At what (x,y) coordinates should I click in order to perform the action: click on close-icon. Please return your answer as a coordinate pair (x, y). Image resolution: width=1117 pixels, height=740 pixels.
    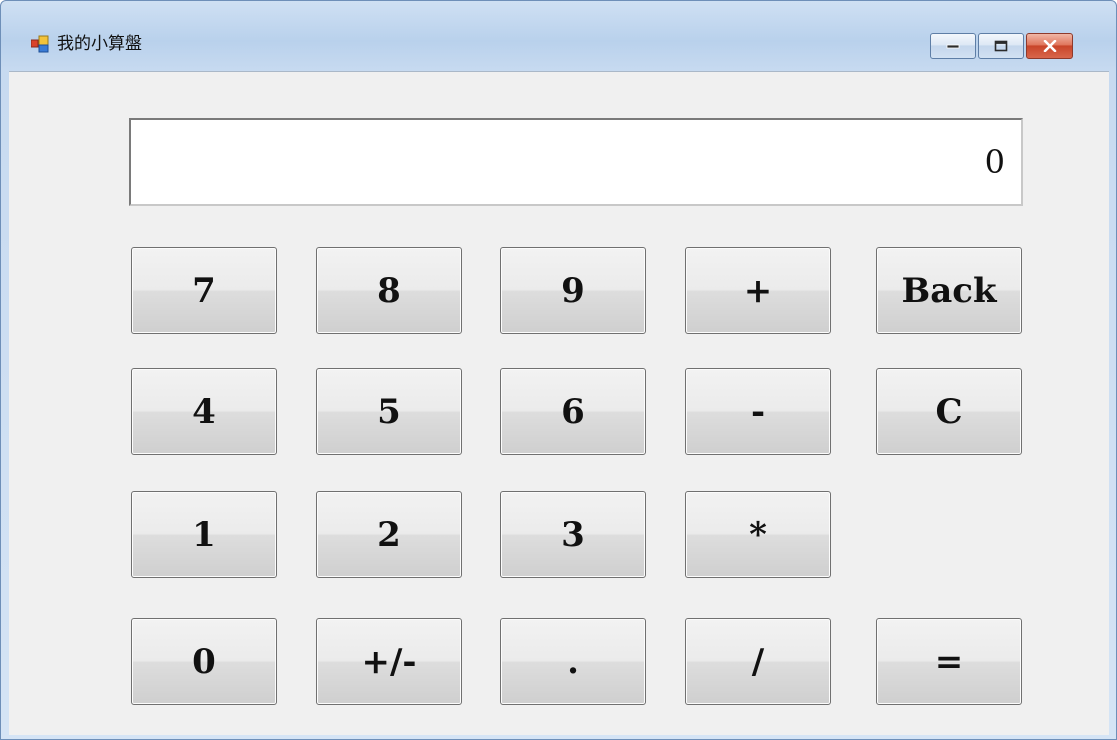
    Looking at the image, I should click on (1049, 46).